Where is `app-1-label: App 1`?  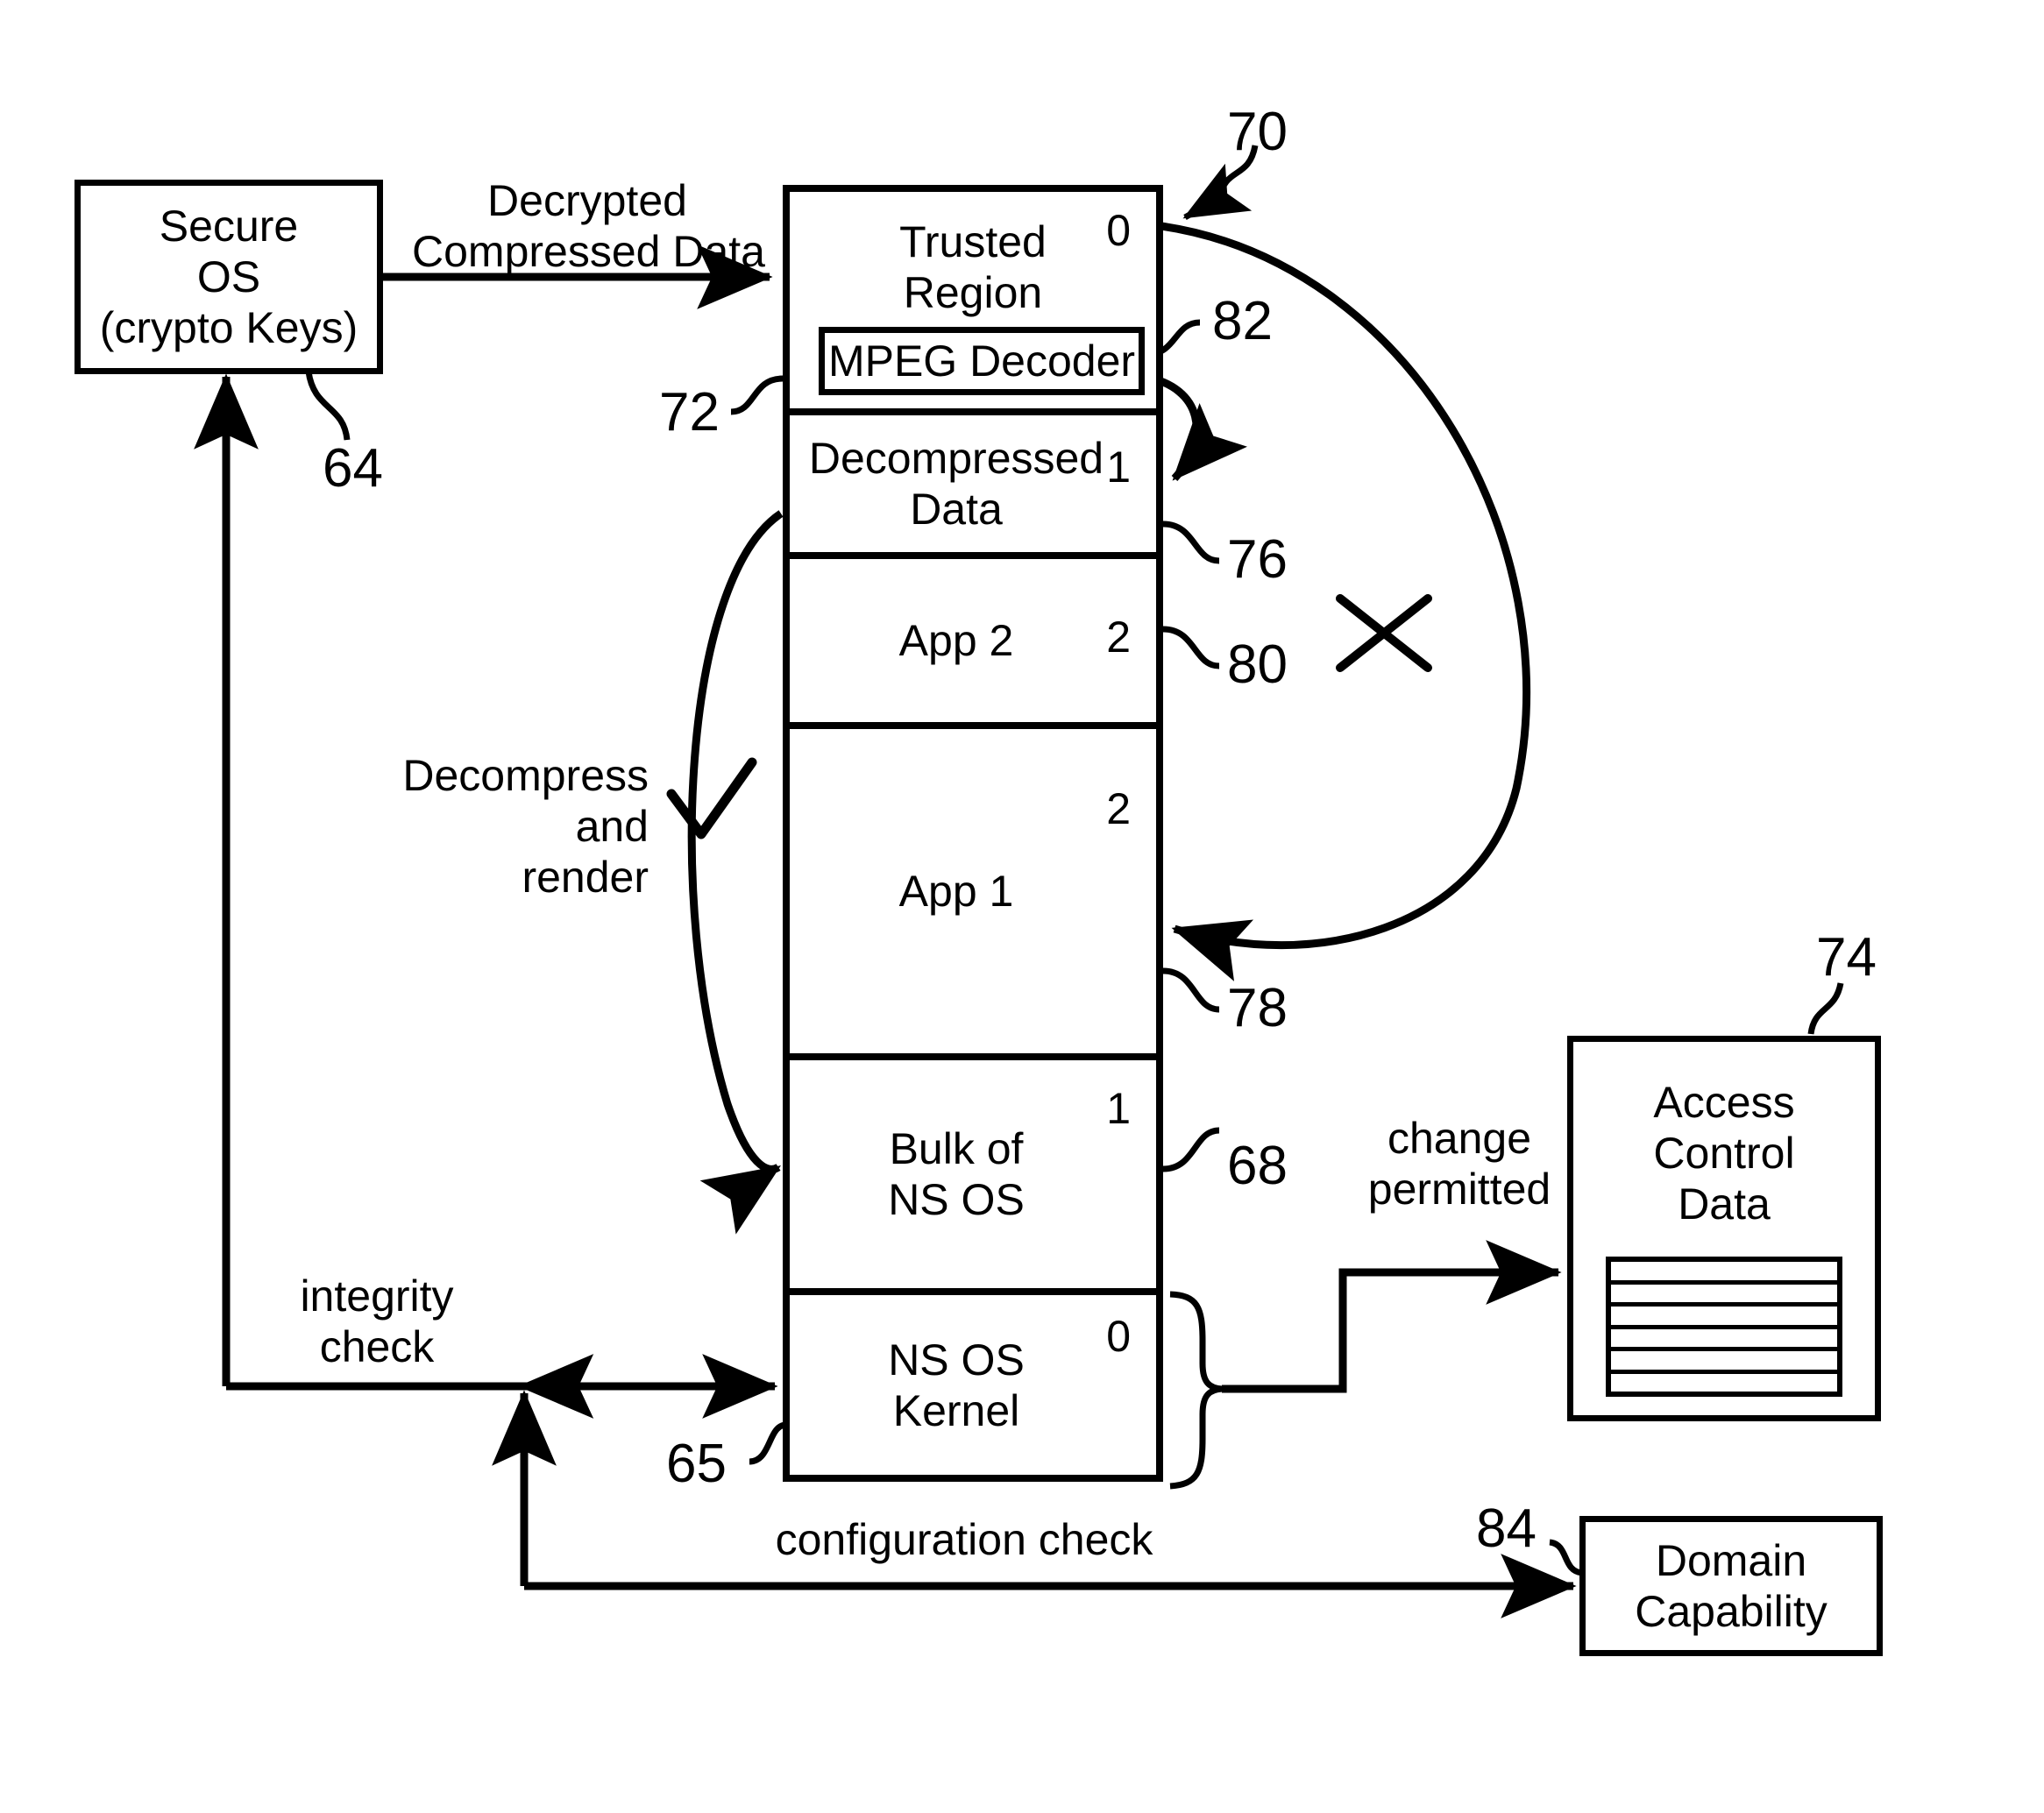 app-1-label: App 1 is located at coordinates (956, 892).